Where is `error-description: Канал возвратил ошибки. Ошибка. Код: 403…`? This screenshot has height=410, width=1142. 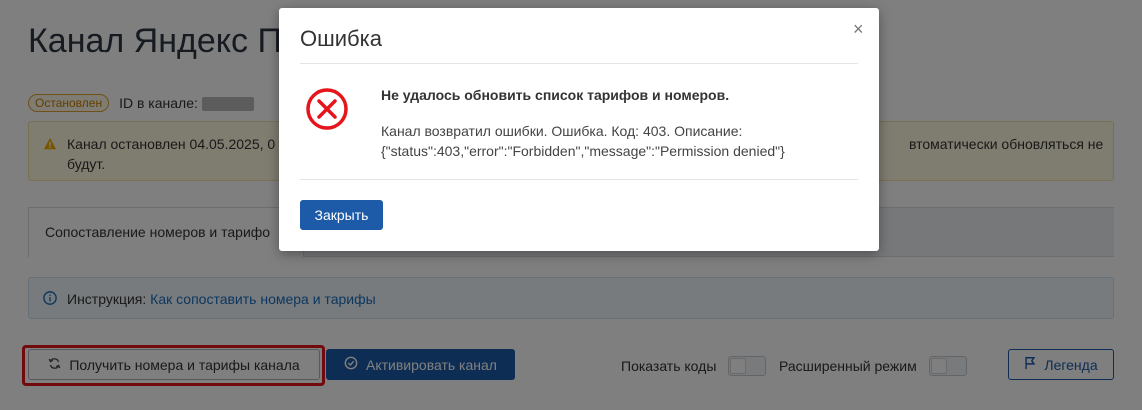 error-description: Канал возвратил ошибки. Ошибка. Код: 403… is located at coordinates (583, 141).